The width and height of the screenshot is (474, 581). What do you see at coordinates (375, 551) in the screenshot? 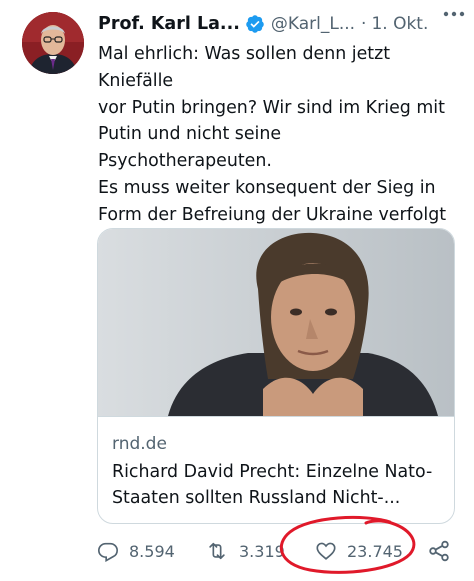
I see `like-count: 23.745` at bounding box center [375, 551].